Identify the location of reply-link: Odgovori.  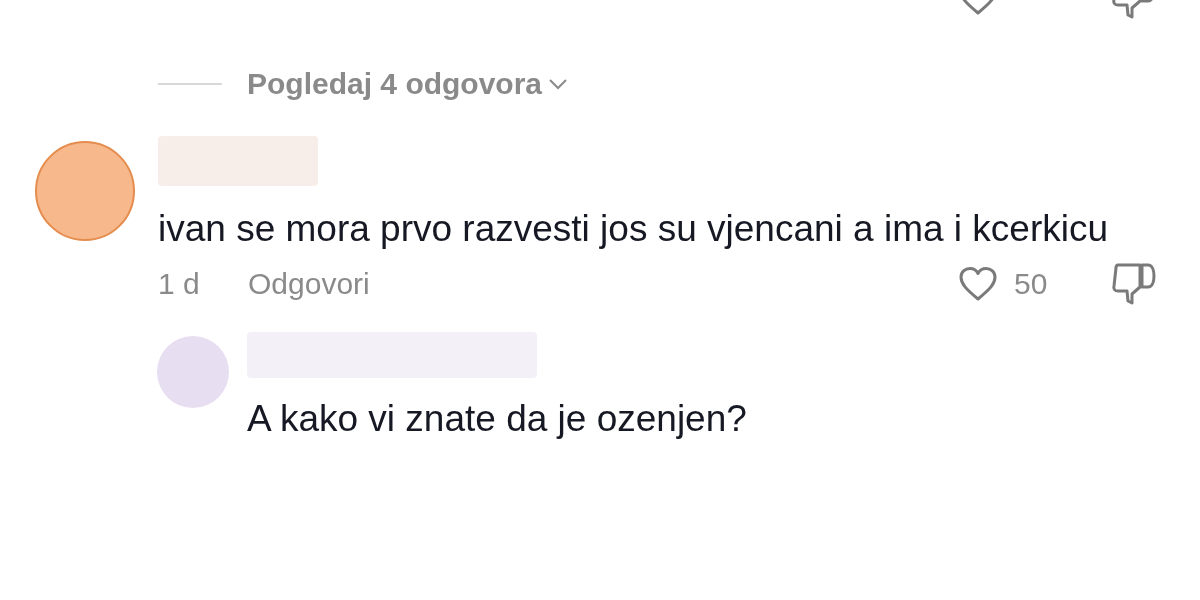
(309, 284).